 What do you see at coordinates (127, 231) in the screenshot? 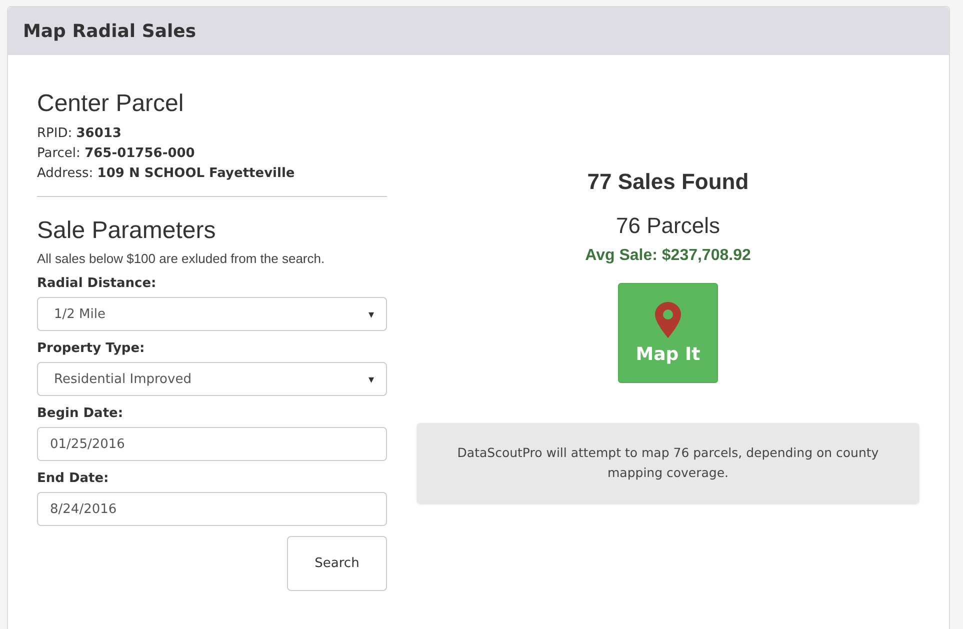
I see `section-heading: Sale Parameters` at bounding box center [127, 231].